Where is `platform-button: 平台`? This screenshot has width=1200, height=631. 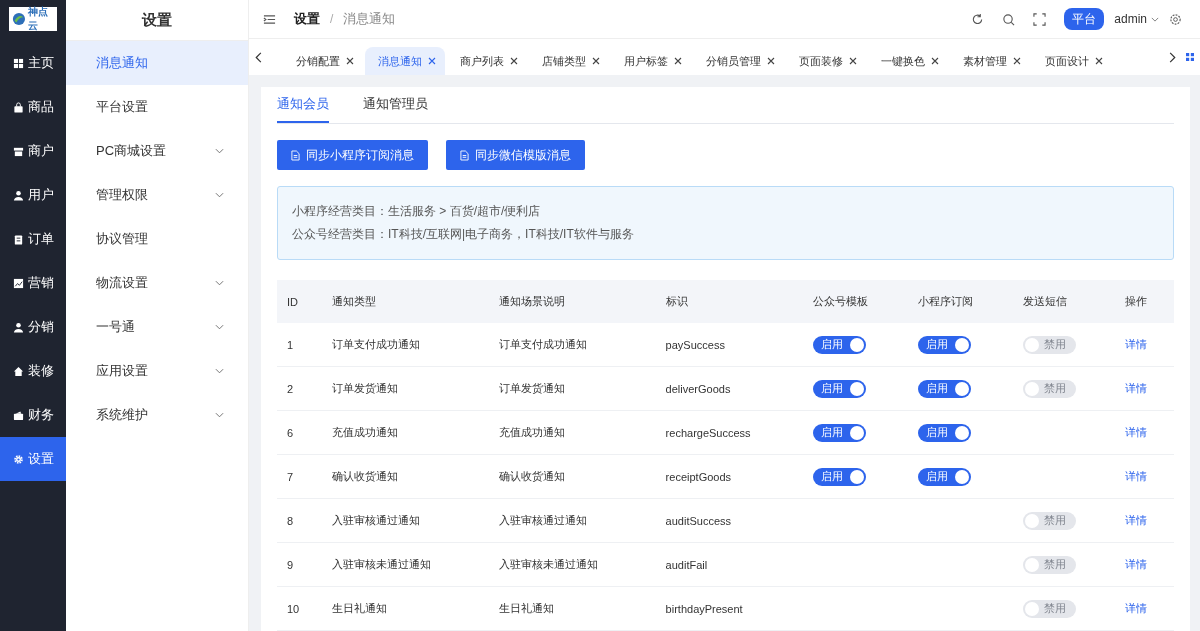
platform-button: 平台 is located at coordinates (1084, 19).